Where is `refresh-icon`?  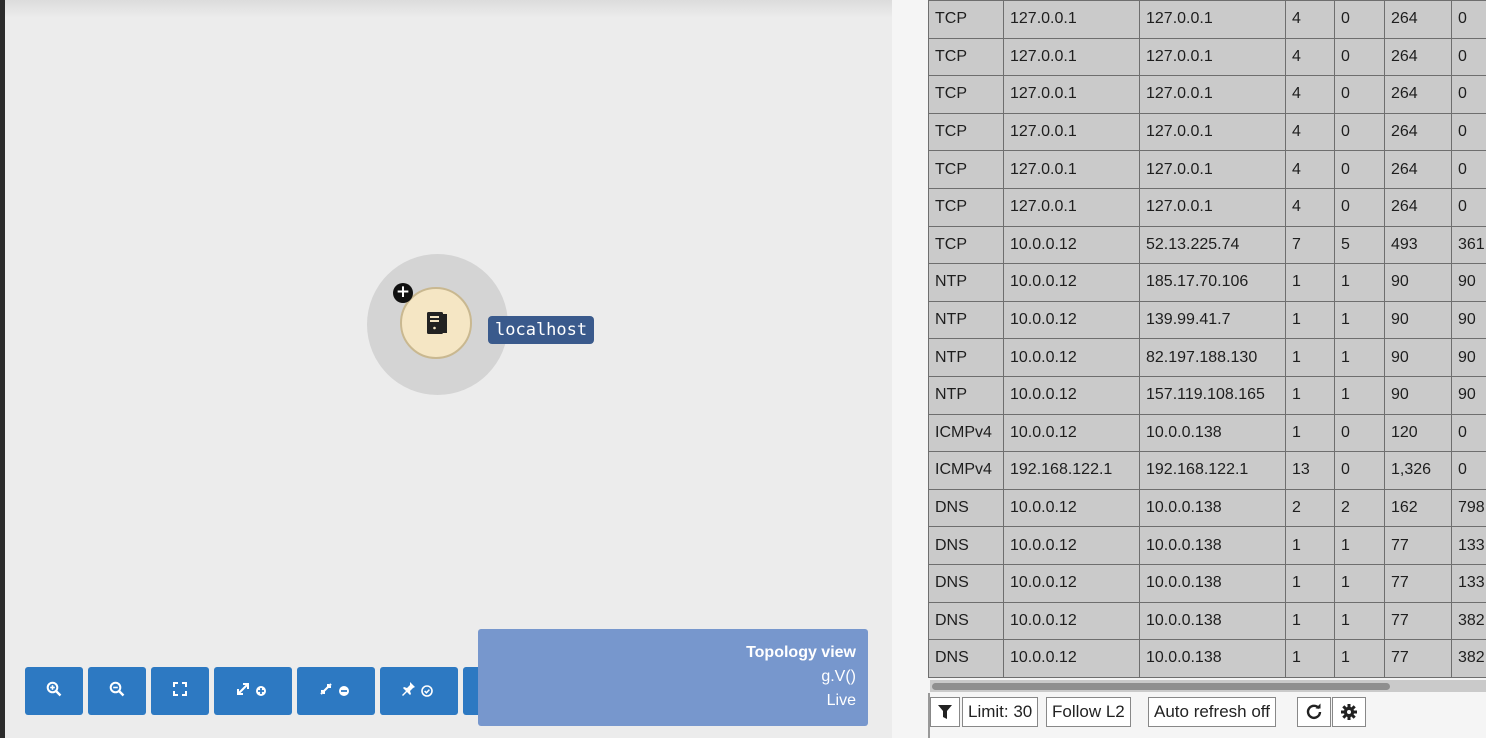
refresh-icon is located at coordinates (1314, 712).